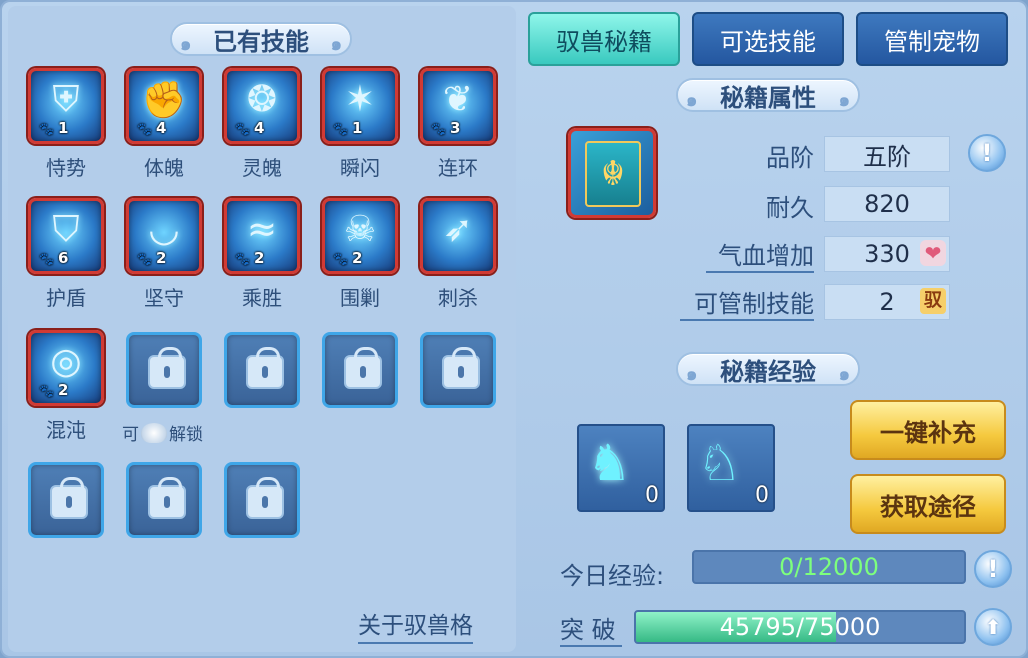  I want to click on hp-bonus-label: 气血增加, so click(760, 254).